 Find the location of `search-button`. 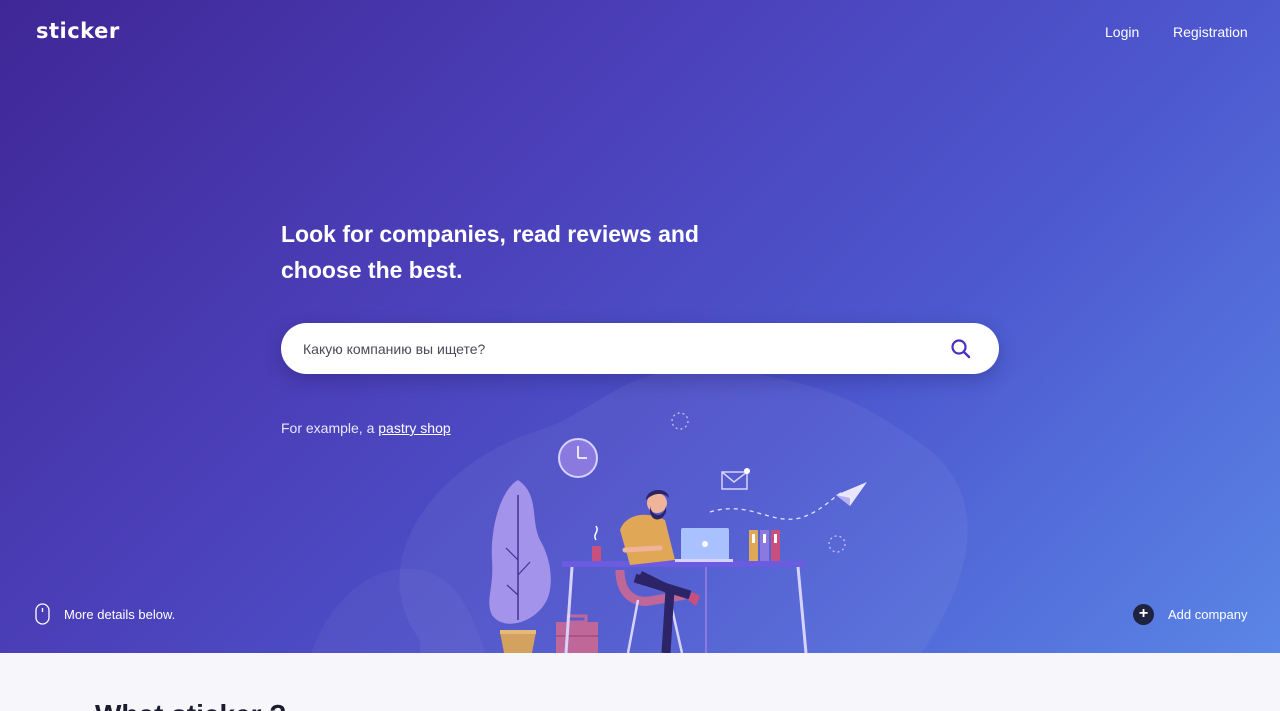

search-button is located at coordinates (961, 349).